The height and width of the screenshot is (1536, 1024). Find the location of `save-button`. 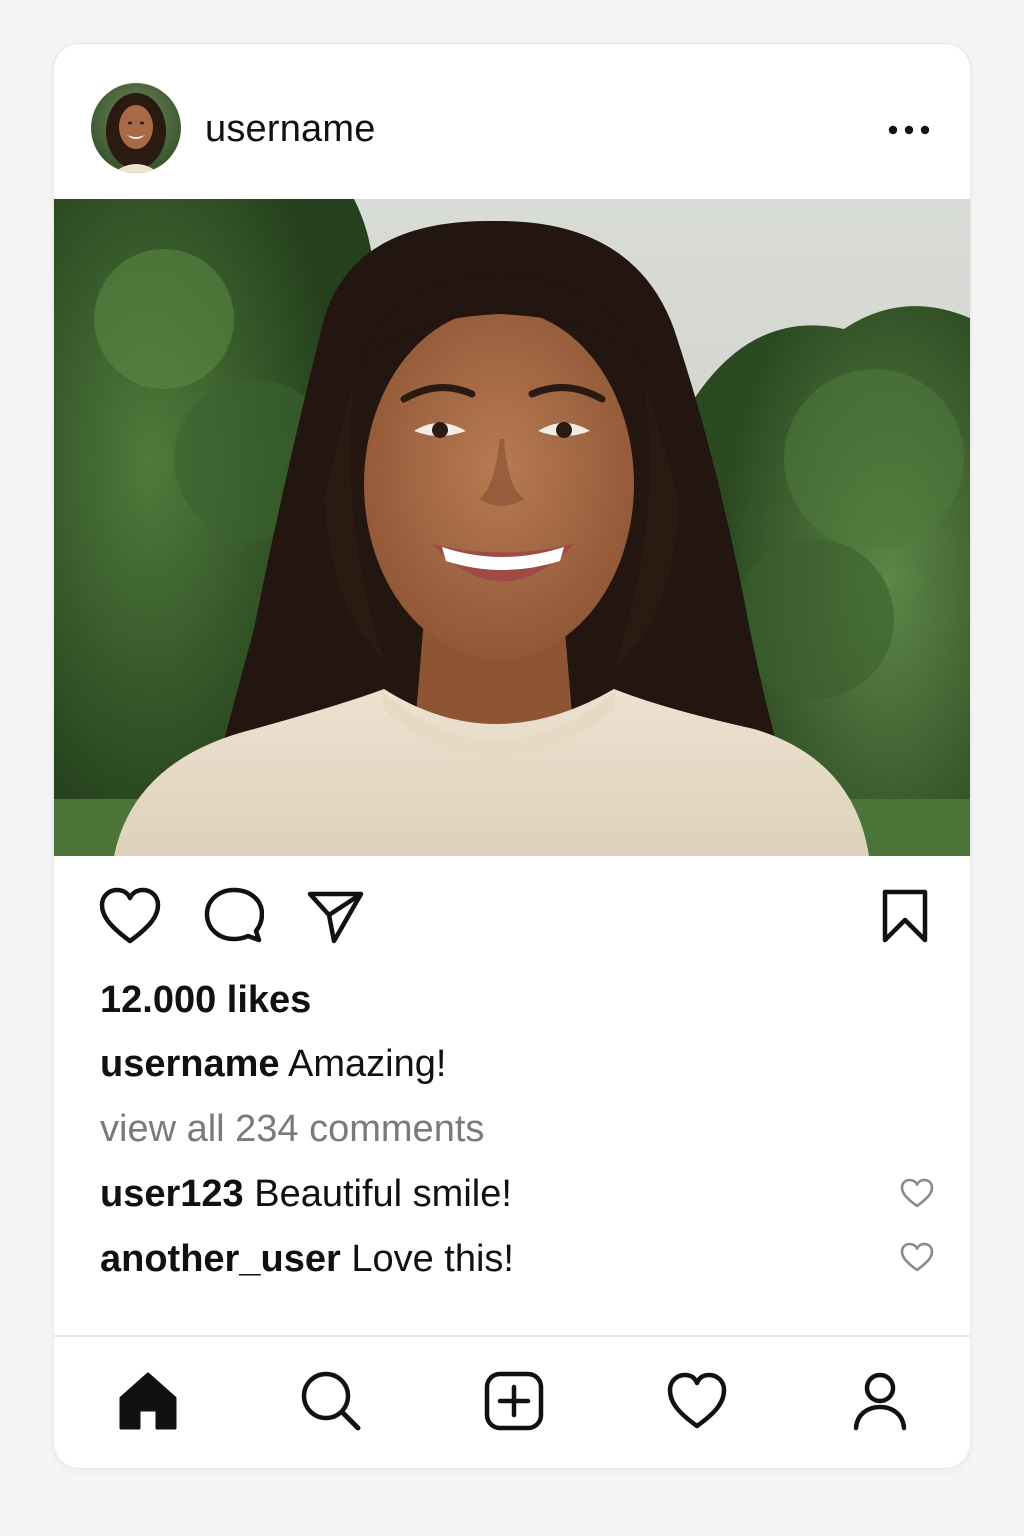

save-button is located at coordinates (905, 918).